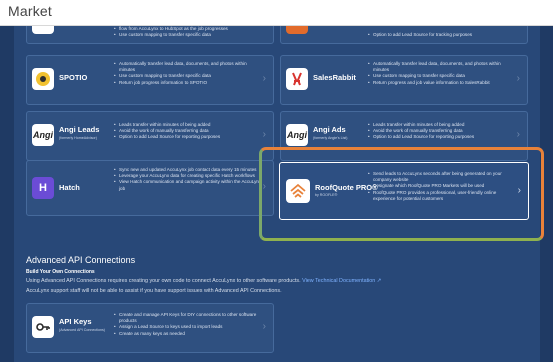  I want to click on hubspot-logo-icon, so click(43, 29).